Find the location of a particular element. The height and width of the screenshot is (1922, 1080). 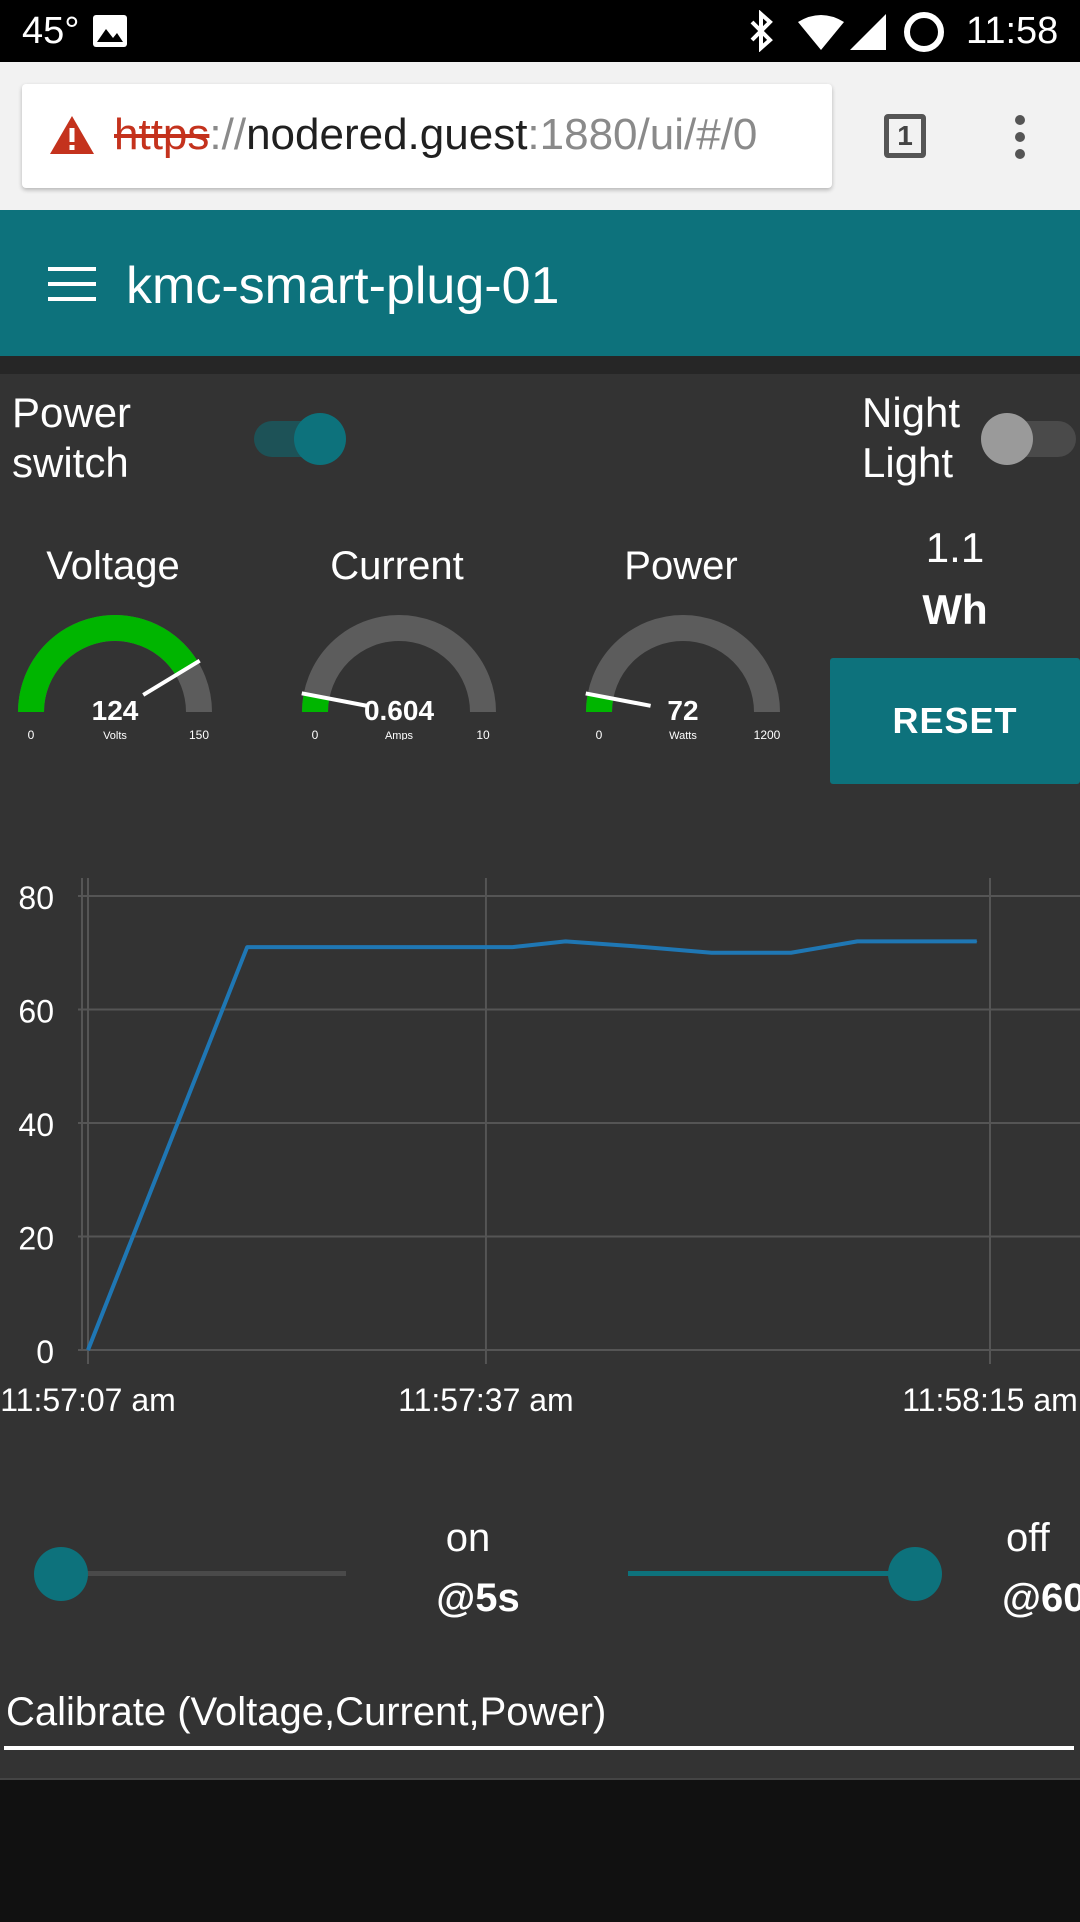

current-gauge-svg: 0.604 Amps 0 10 is located at coordinates (398, 678).